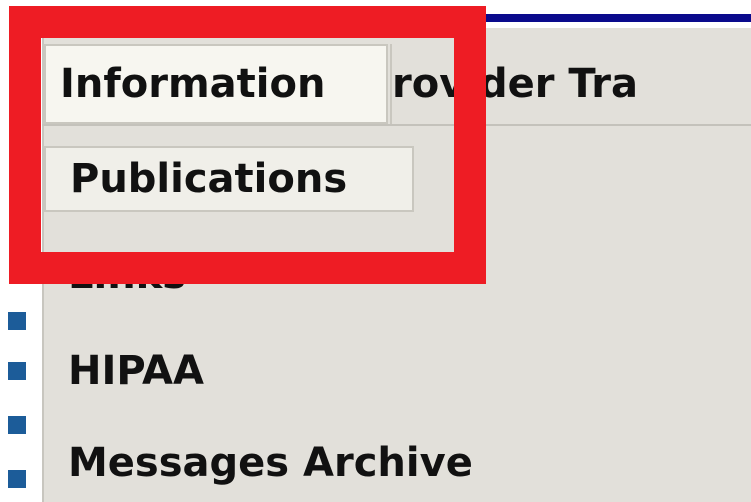 The image size is (751, 502). Describe the element at coordinates (209, 179) in the screenshot. I see `submenu-item-label: Publications` at that location.